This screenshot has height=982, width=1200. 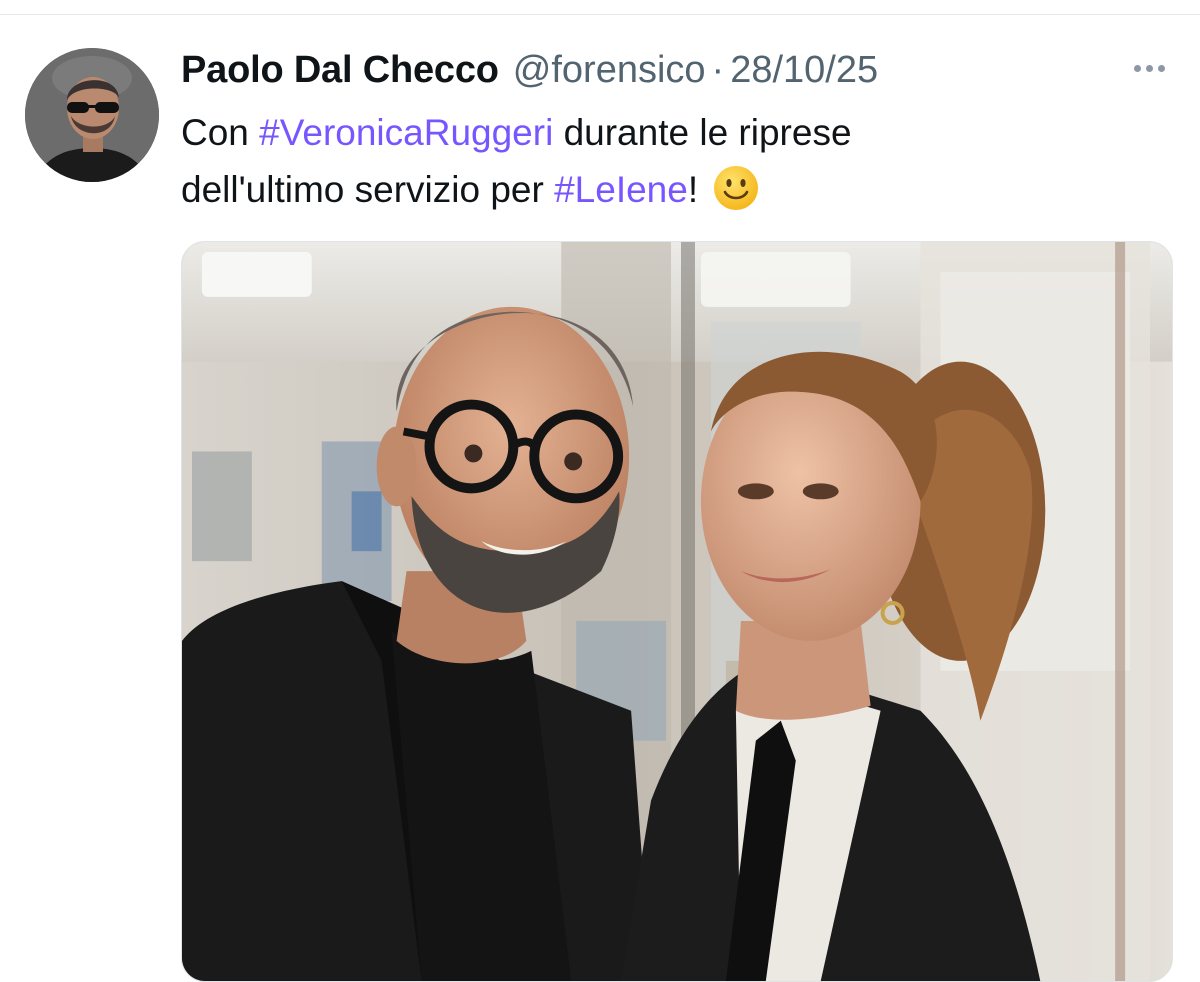 What do you see at coordinates (609, 70) in the screenshot?
I see `author-handle: @forensico` at bounding box center [609, 70].